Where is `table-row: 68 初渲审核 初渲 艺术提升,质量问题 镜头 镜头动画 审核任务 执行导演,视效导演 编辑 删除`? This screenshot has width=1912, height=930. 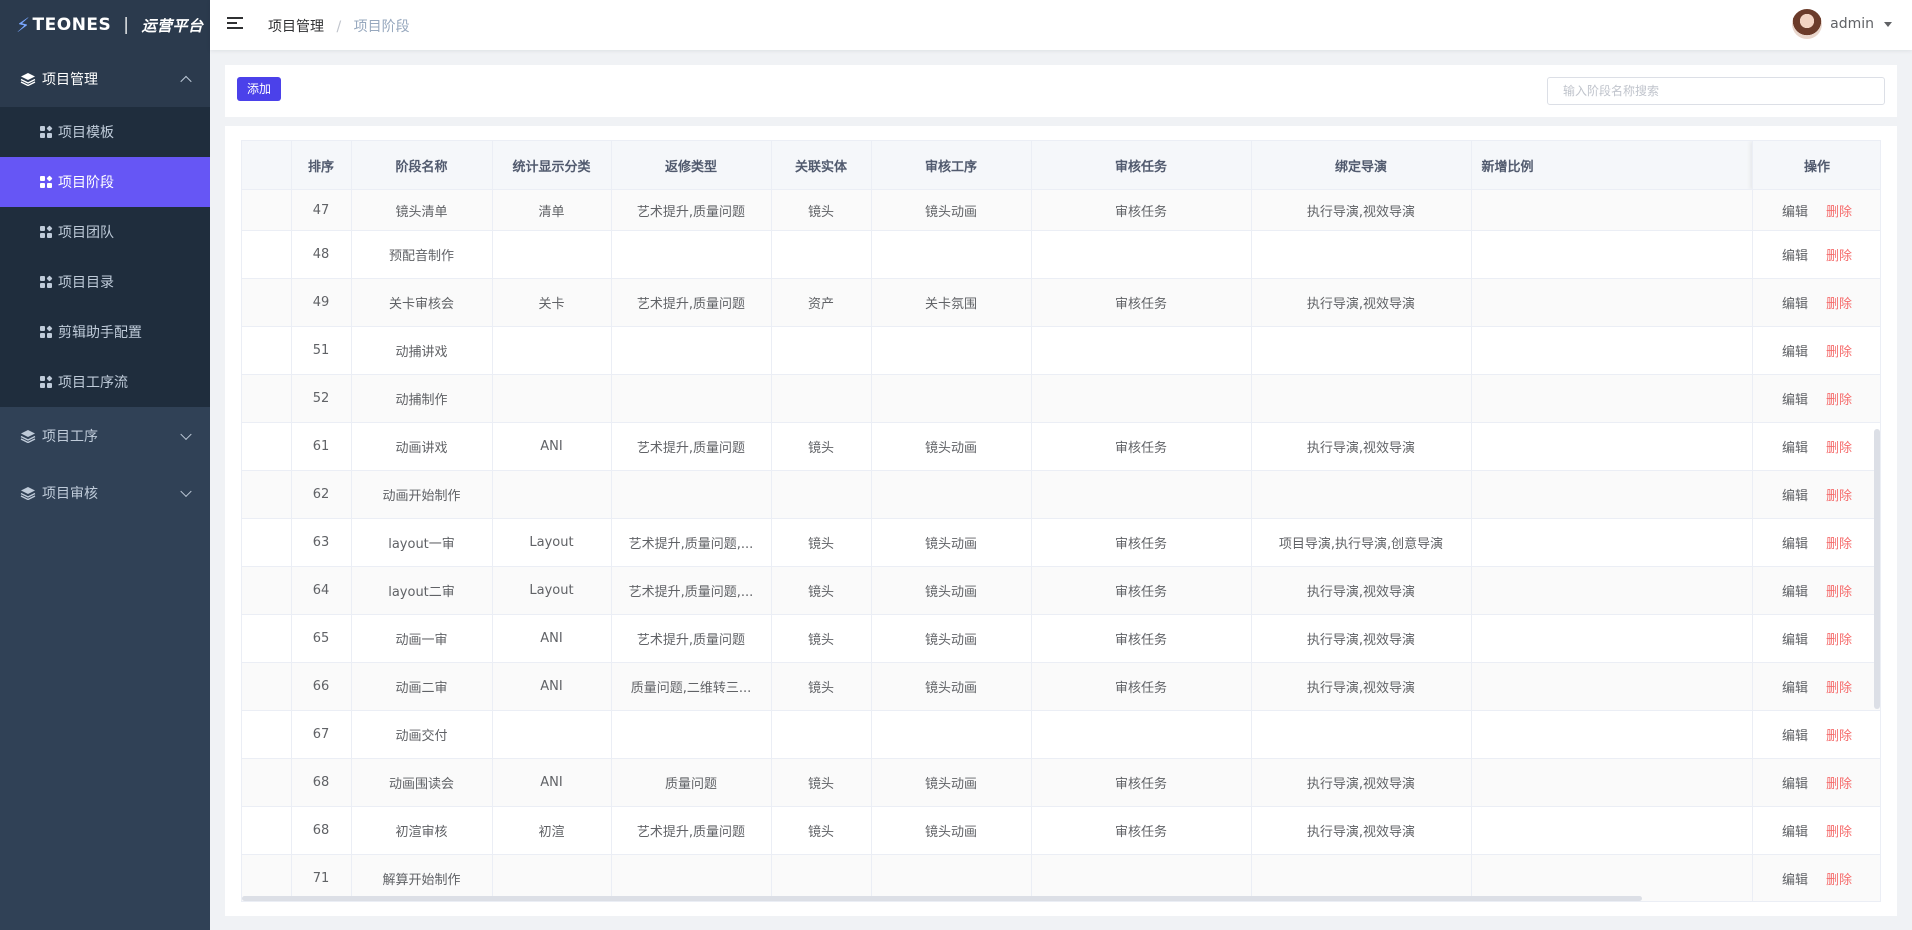
table-row: 68 初渲审核 初渲 艺术提升,质量问题 镜头 镜头动画 审核任务 执行导演,视效导演 编辑 删除 is located at coordinates (1061, 830).